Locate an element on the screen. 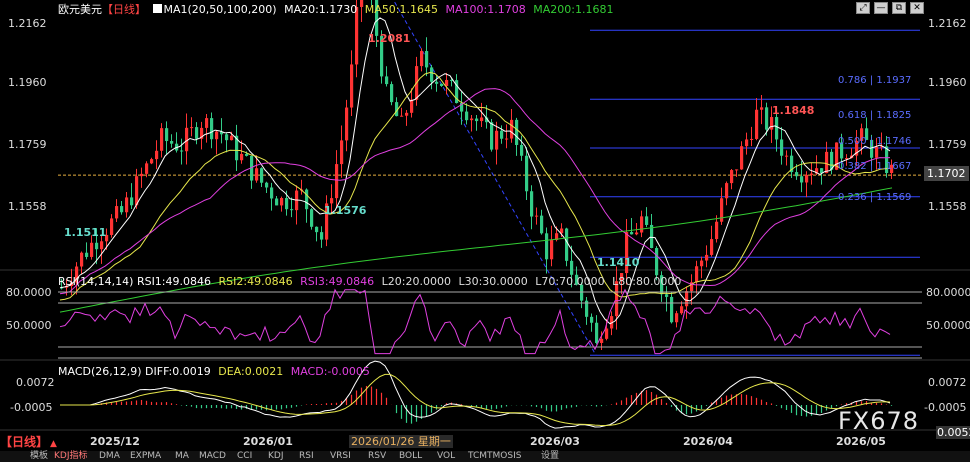 The height and width of the screenshot is (462, 970). ma-toggle-icon is located at coordinates (157, 8).